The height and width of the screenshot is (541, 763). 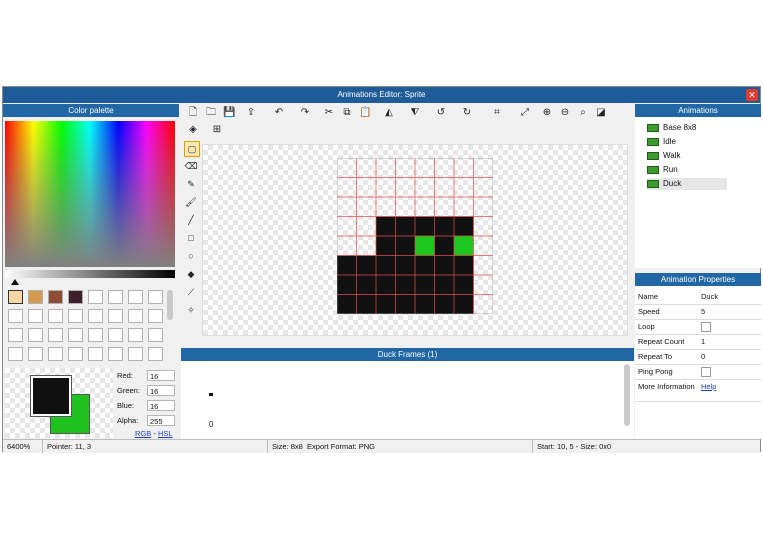 What do you see at coordinates (497, 113) in the screenshot?
I see `crop-icon: ⌗` at bounding box center [497, 113].